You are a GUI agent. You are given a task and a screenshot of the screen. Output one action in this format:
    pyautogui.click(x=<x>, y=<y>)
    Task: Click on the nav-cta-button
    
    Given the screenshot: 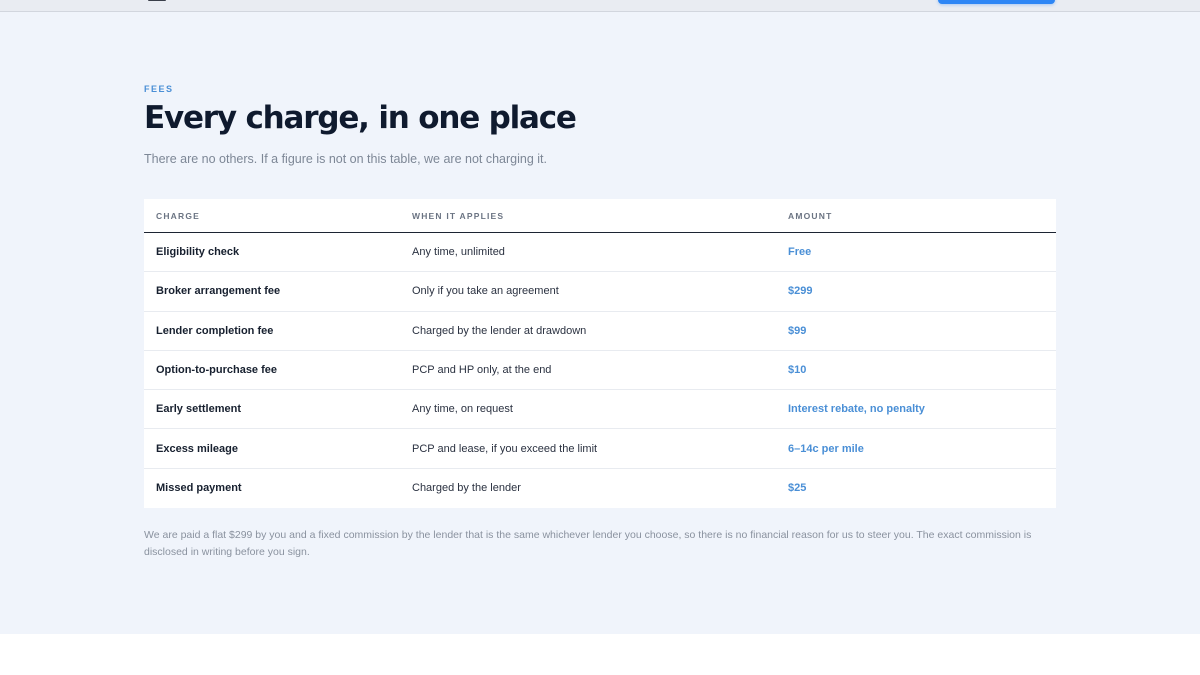 What is the action you would take?
    pyautogui.click(x=996, y=2)
    